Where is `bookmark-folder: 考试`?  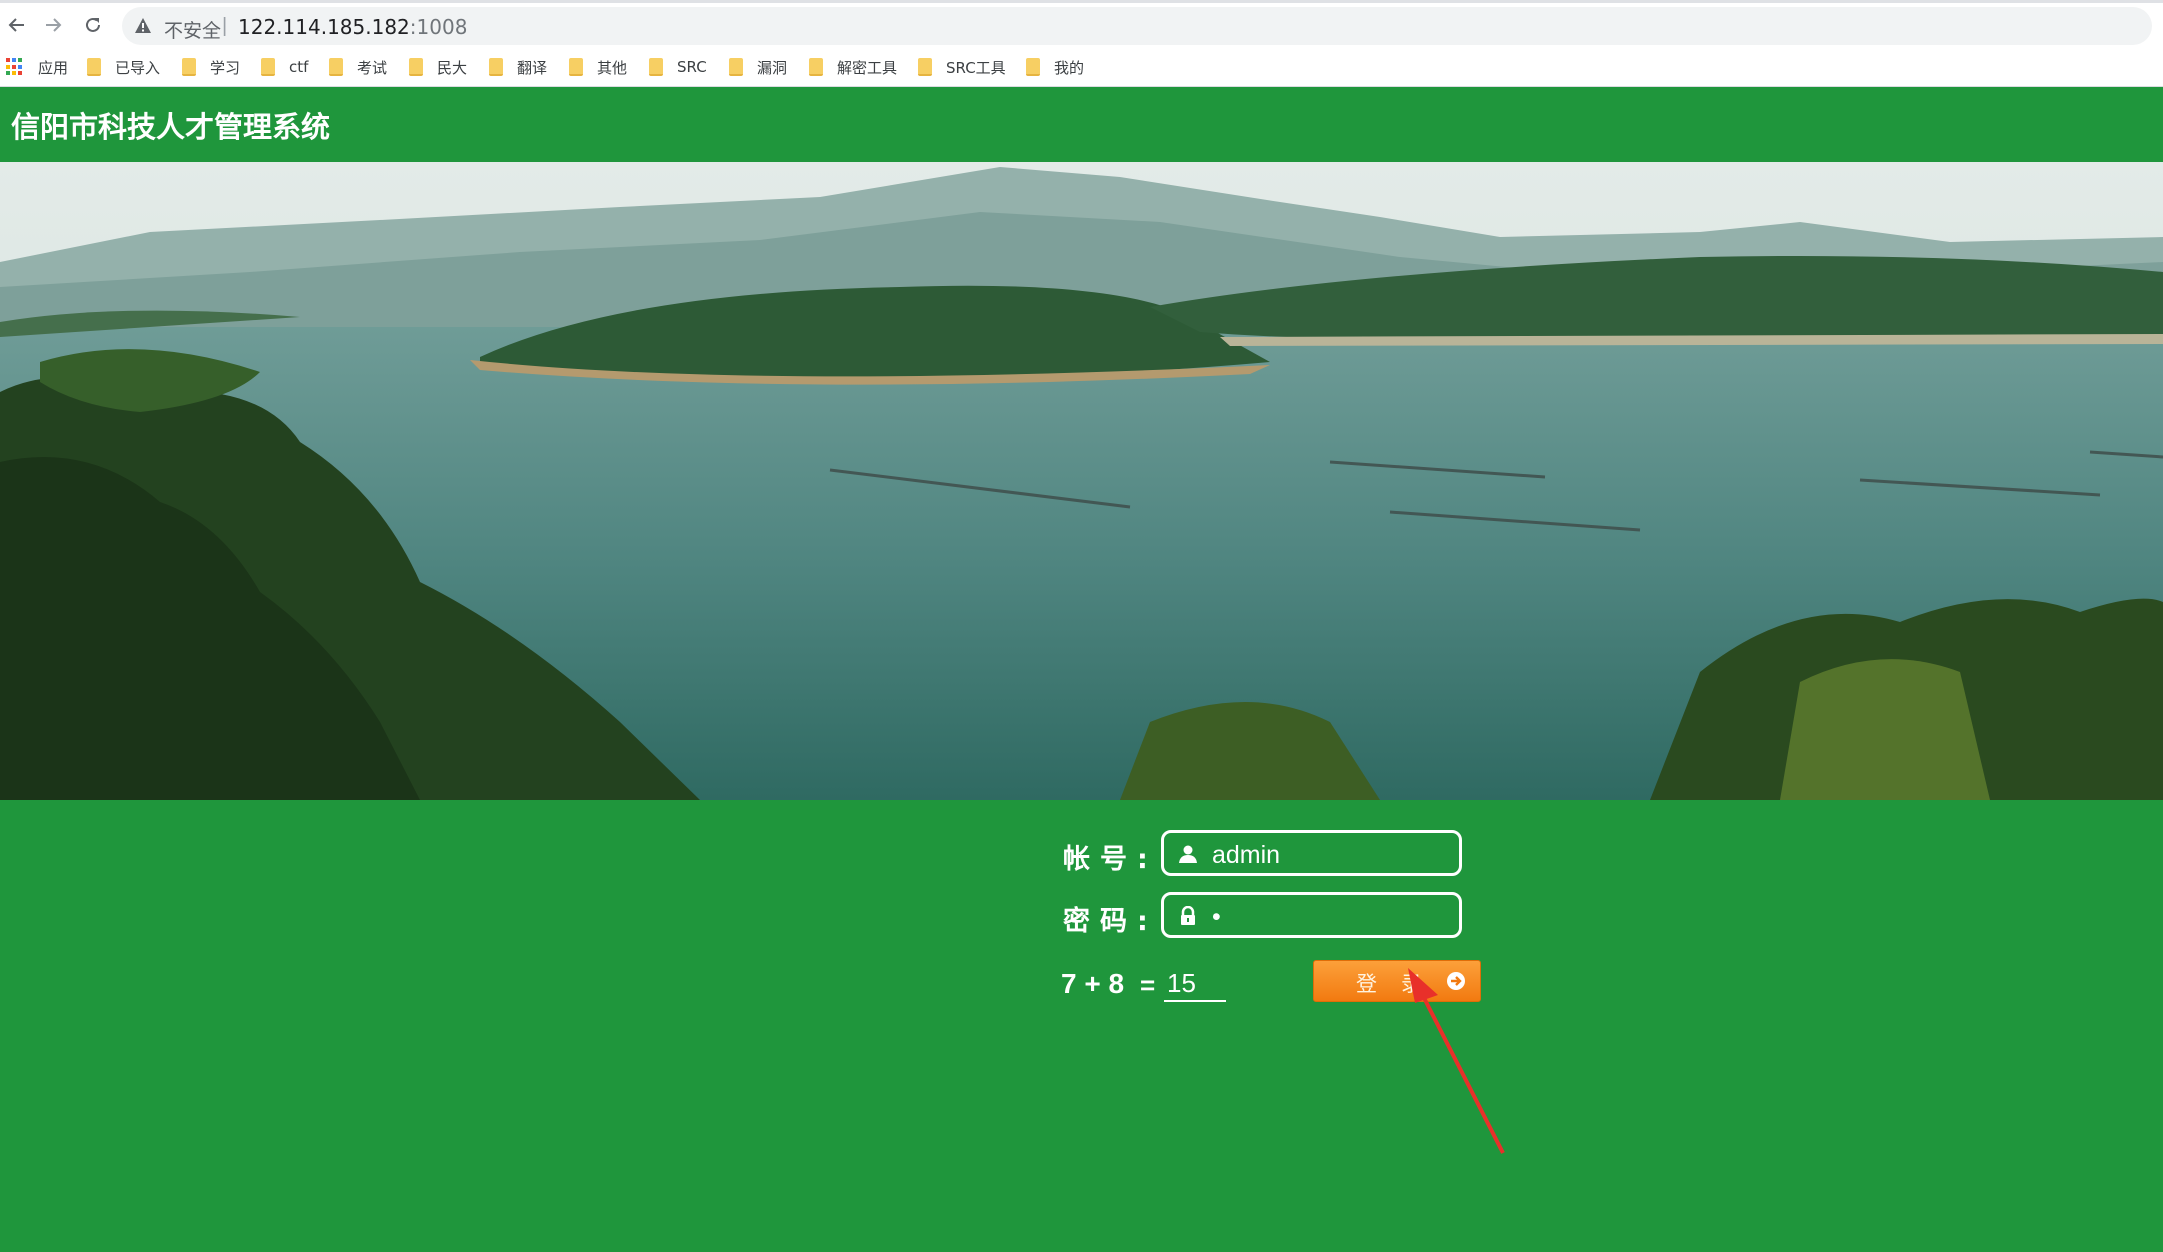
bookmark-folder: 考试 is located at coordinates (358, 67).